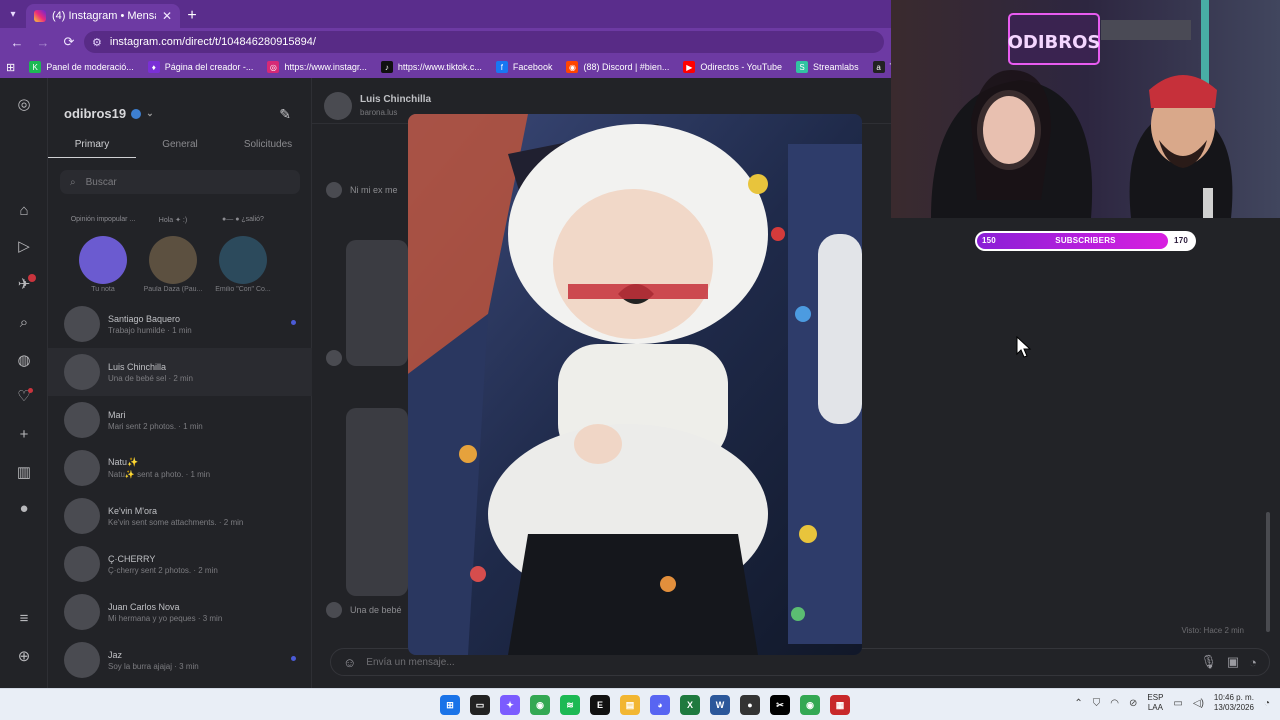 This screenshot has height=720, width=1280. I want to click on bookmark-label: Facebook, so click(532, 67).